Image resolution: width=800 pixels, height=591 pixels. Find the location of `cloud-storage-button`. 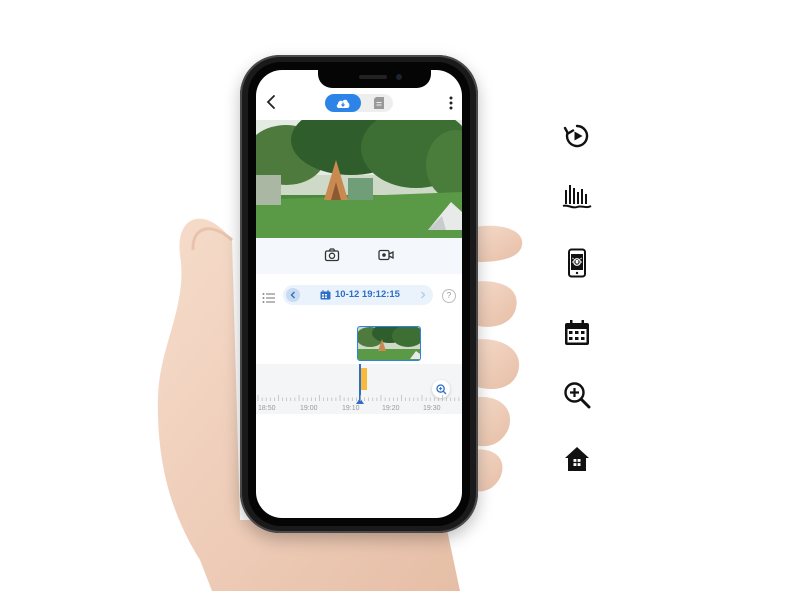

cloud-storage-button is located at coordinates (343, 103).